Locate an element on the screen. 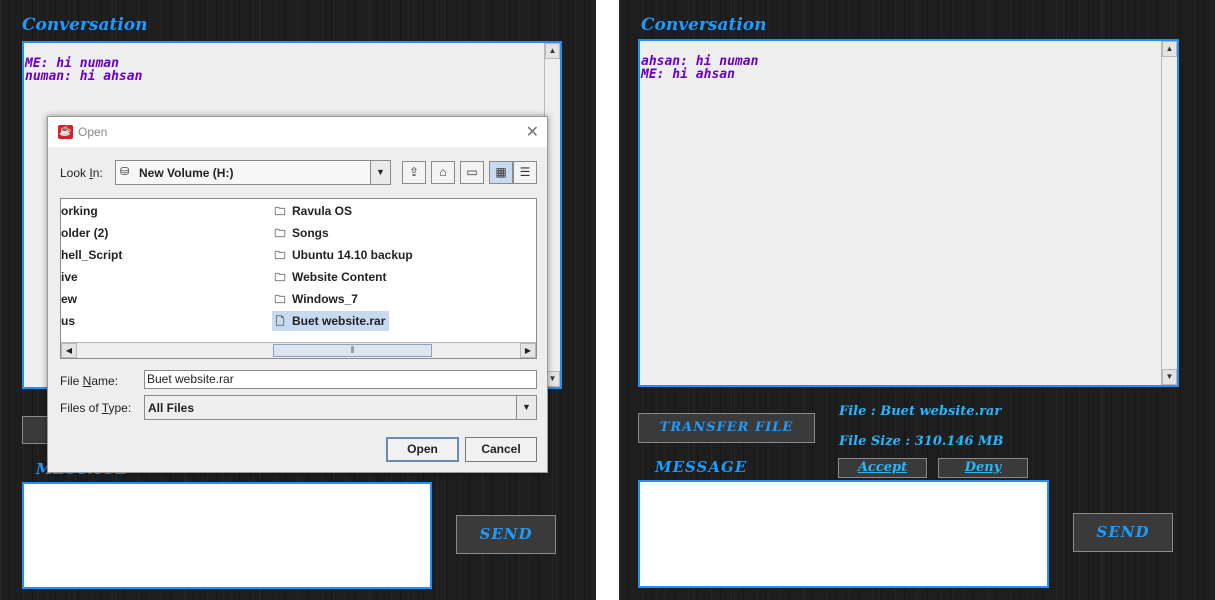  transfer-file-button: TRANSFER FILE is located at coordinates (726, 428).